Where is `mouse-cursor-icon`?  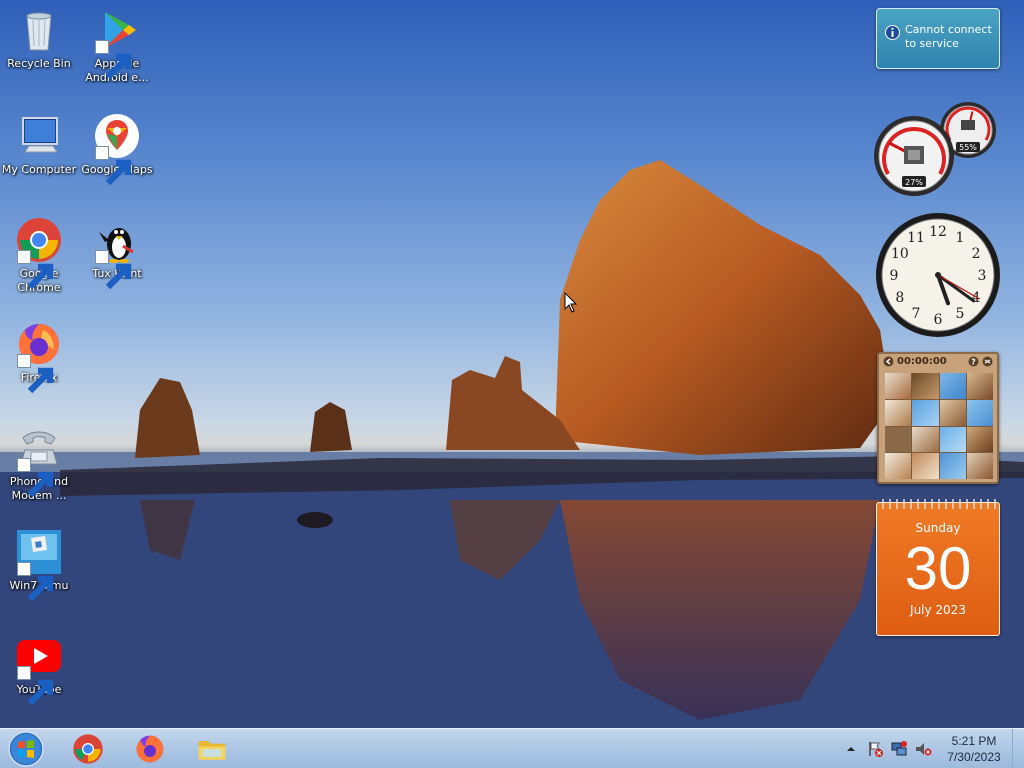 mouse-cursor-icon is located at coordinates (571, 302).